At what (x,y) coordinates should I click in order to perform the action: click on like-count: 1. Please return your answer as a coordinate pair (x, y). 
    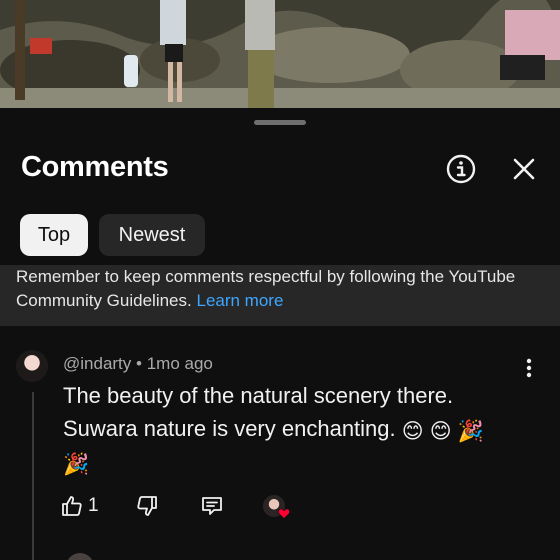
    Looking at the image, I should click on (93, 505).